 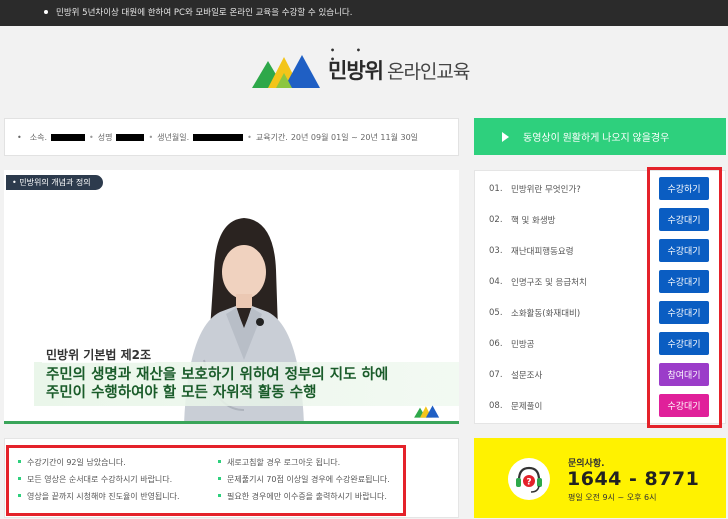 What do you see at coordinates (523, 345) in the screenshot?
I see `lesson-title: 민방공` at bounding box center [523, 345].